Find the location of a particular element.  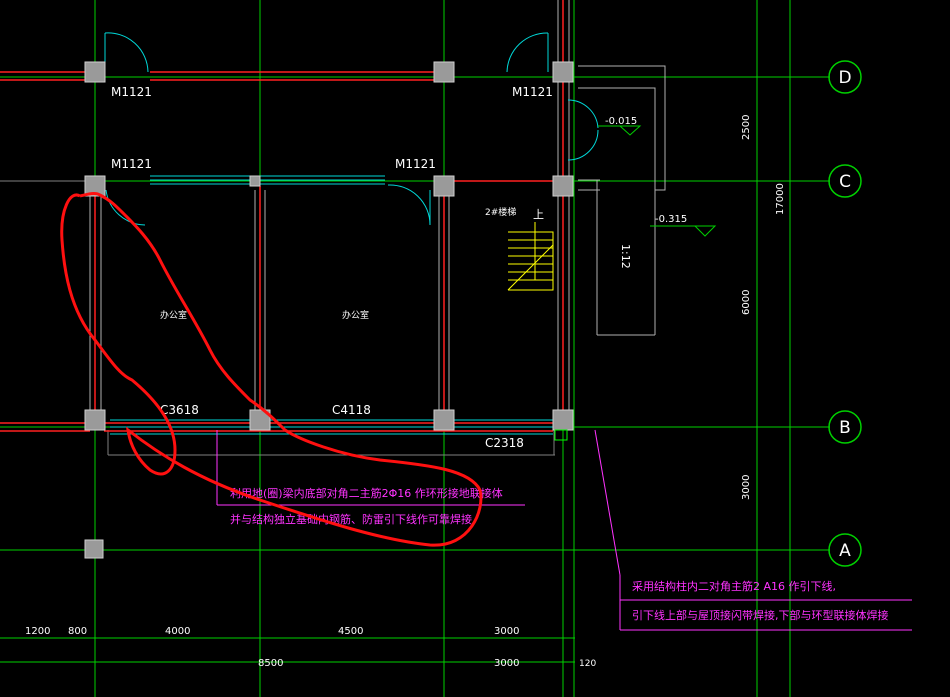

window-label: C2318 is located at coordinates (504, 443).